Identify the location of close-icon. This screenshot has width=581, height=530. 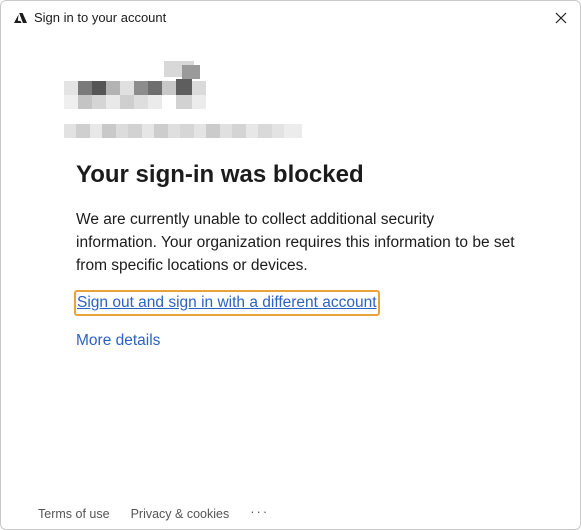
(561, 18).